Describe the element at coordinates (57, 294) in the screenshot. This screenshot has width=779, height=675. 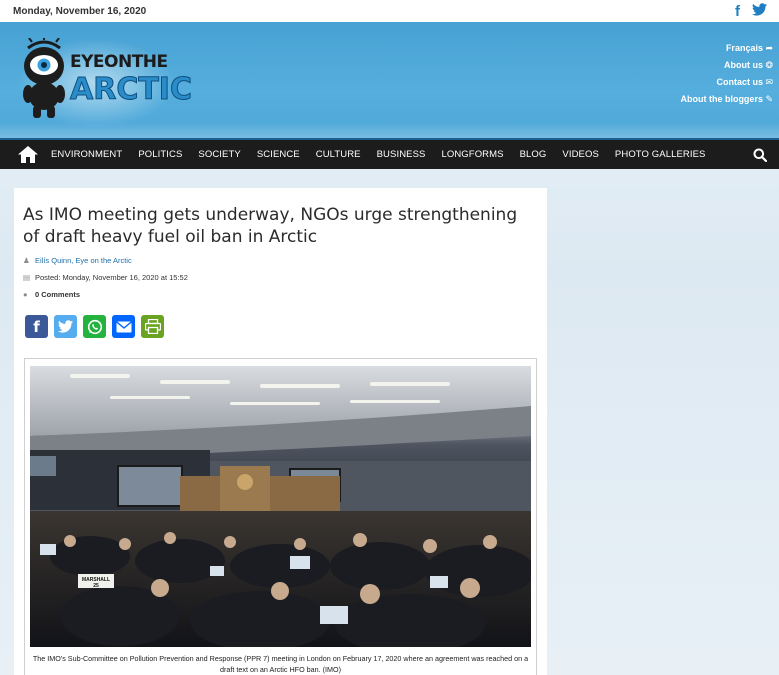
I see `comments-count: 0 Comments` at that location.